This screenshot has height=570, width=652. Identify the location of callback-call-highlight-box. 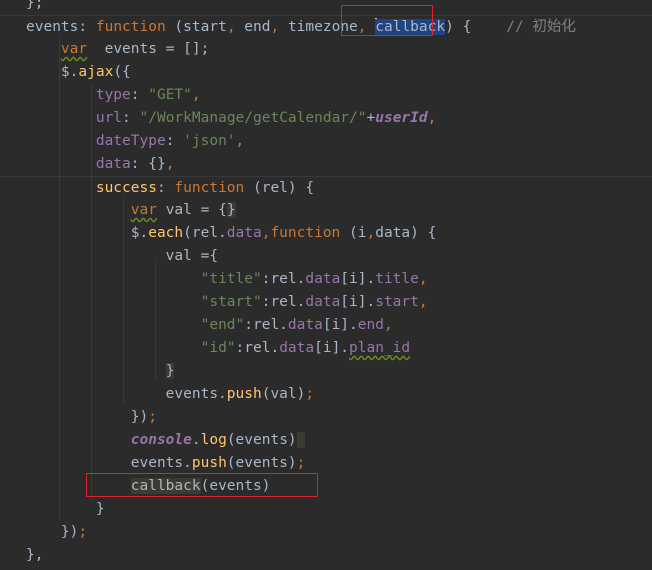
(202, 485).